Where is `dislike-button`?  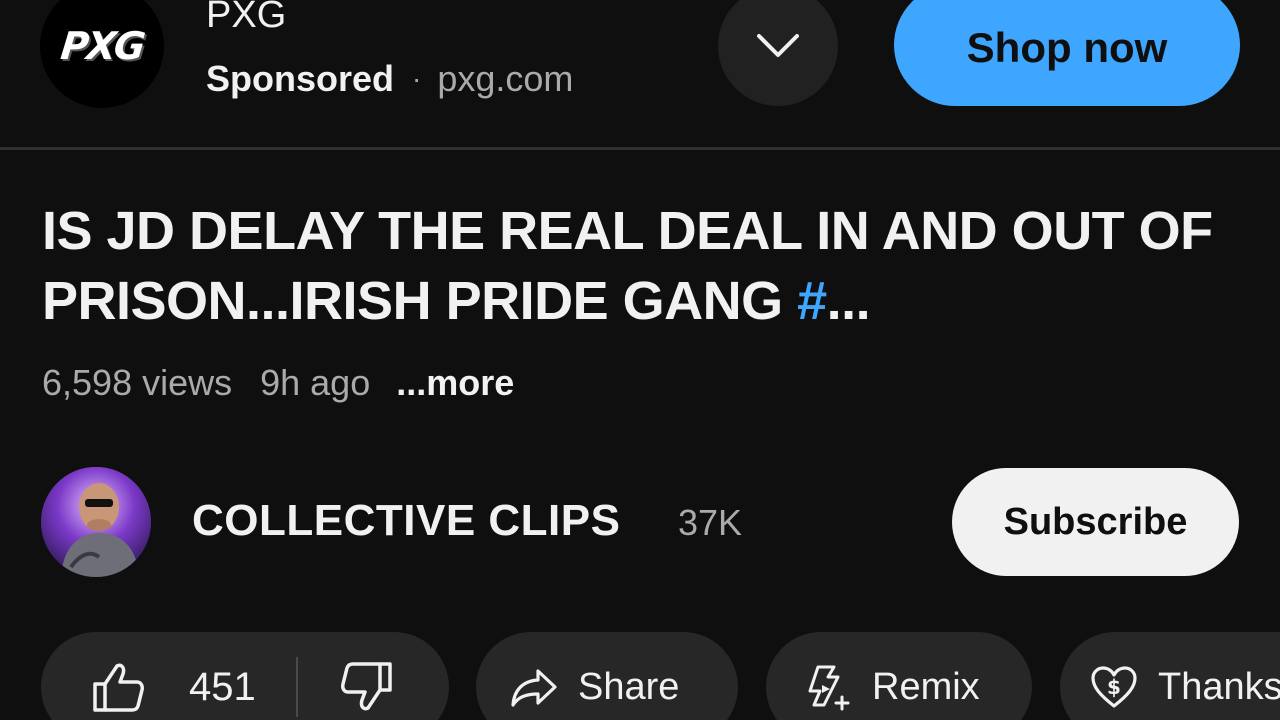 dislike-button is located at coordinates (346, 676).